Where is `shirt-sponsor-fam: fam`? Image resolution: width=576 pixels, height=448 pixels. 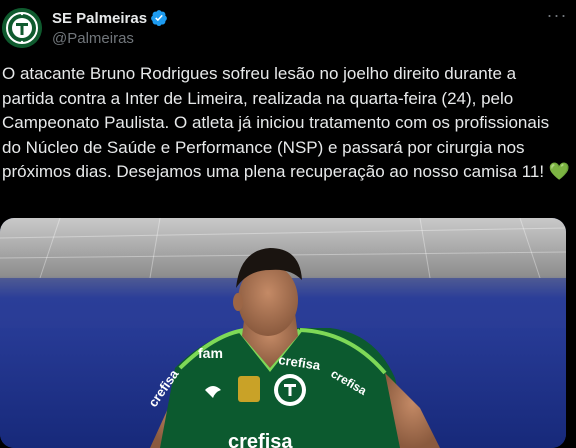 shirt-sponsor-fam: fam is located at coordinates (210, 353).